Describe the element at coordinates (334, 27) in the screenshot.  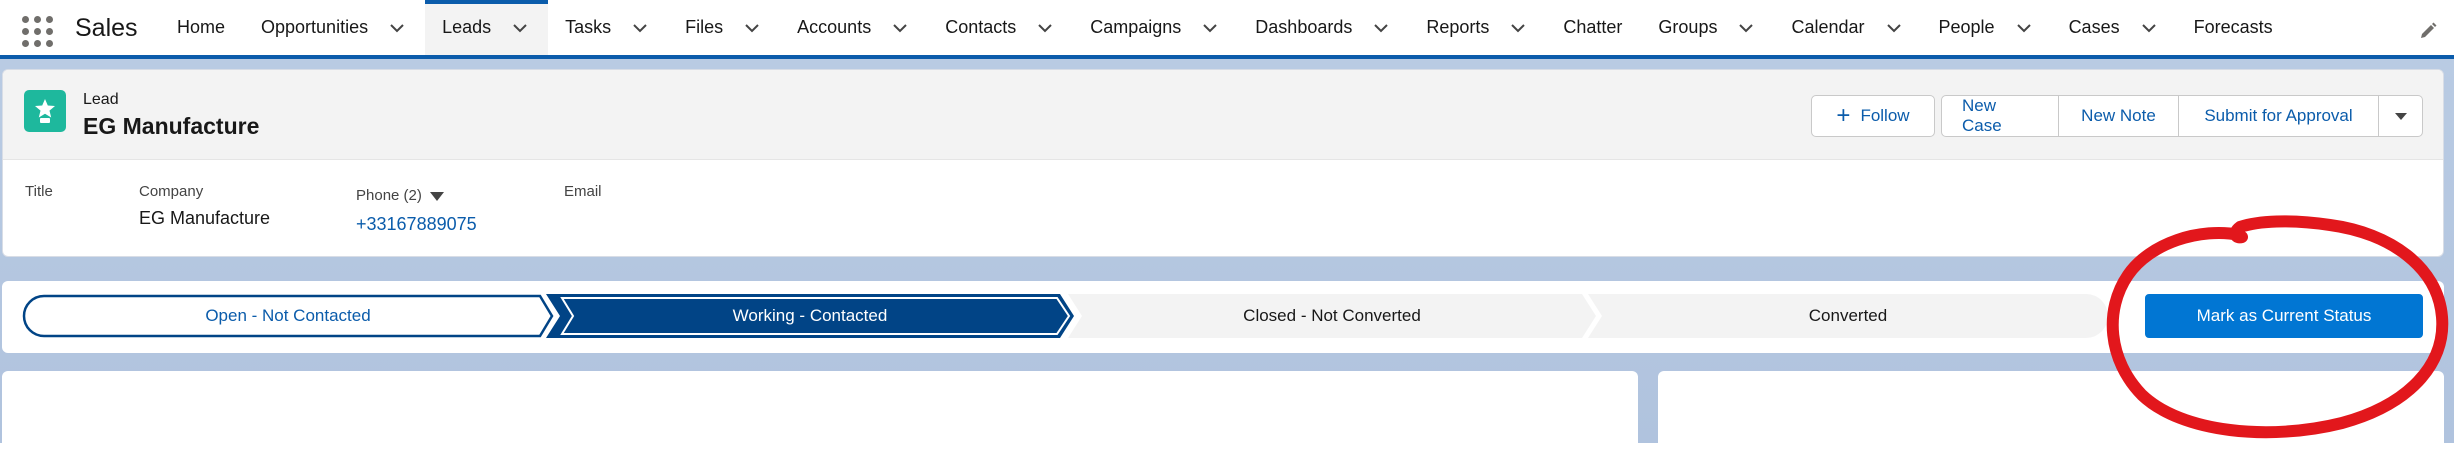
I see `nav-item-opportunities: Opportunities` at that location.